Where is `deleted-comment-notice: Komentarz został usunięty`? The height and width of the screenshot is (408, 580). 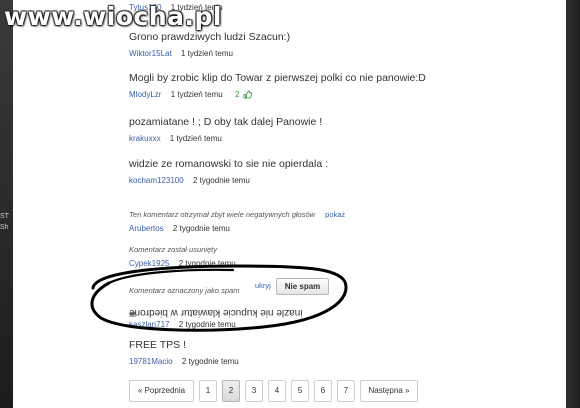 deleted-comment-notice: Komentarz został usunięty is located at coordinates (173, 249).